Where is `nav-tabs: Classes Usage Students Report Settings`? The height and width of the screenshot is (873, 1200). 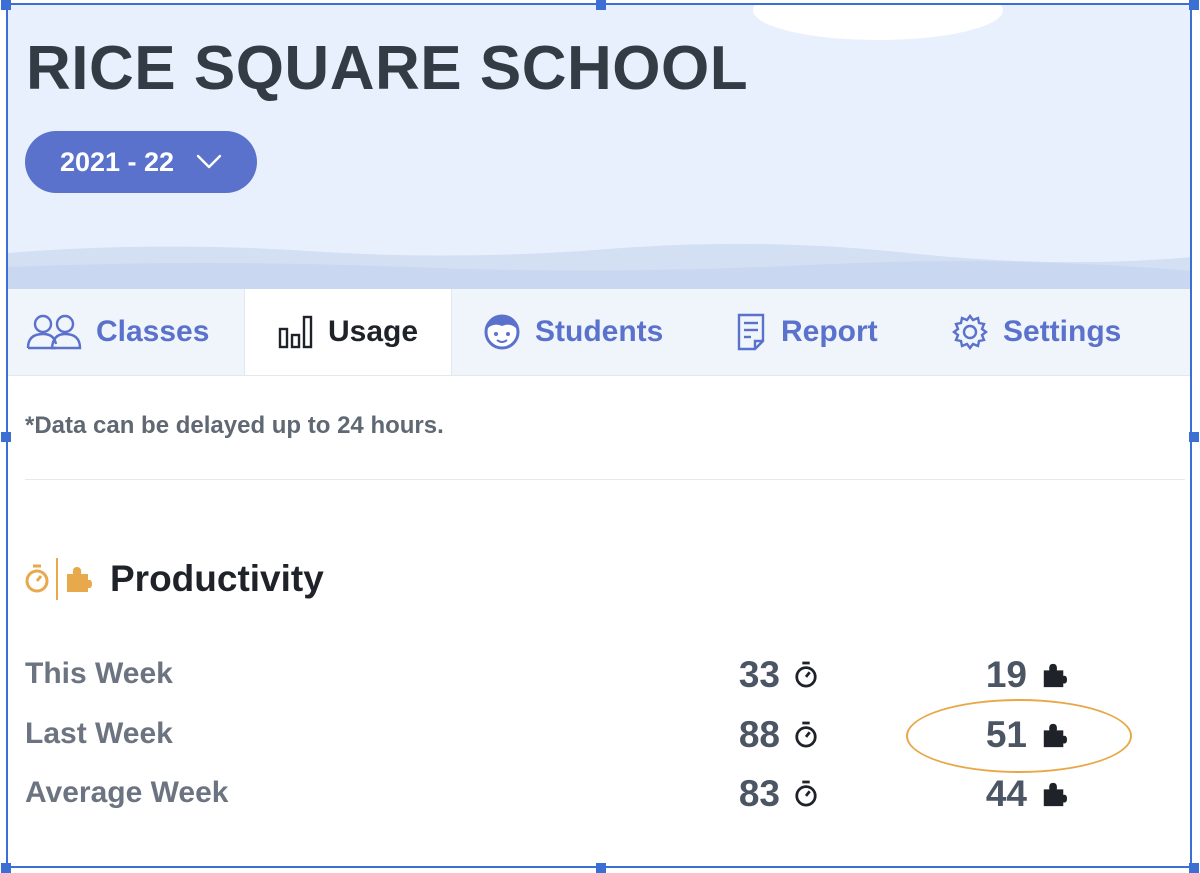
nav-tabs: Classes Usage Students Report Settings is located at coordinates (600, 332).